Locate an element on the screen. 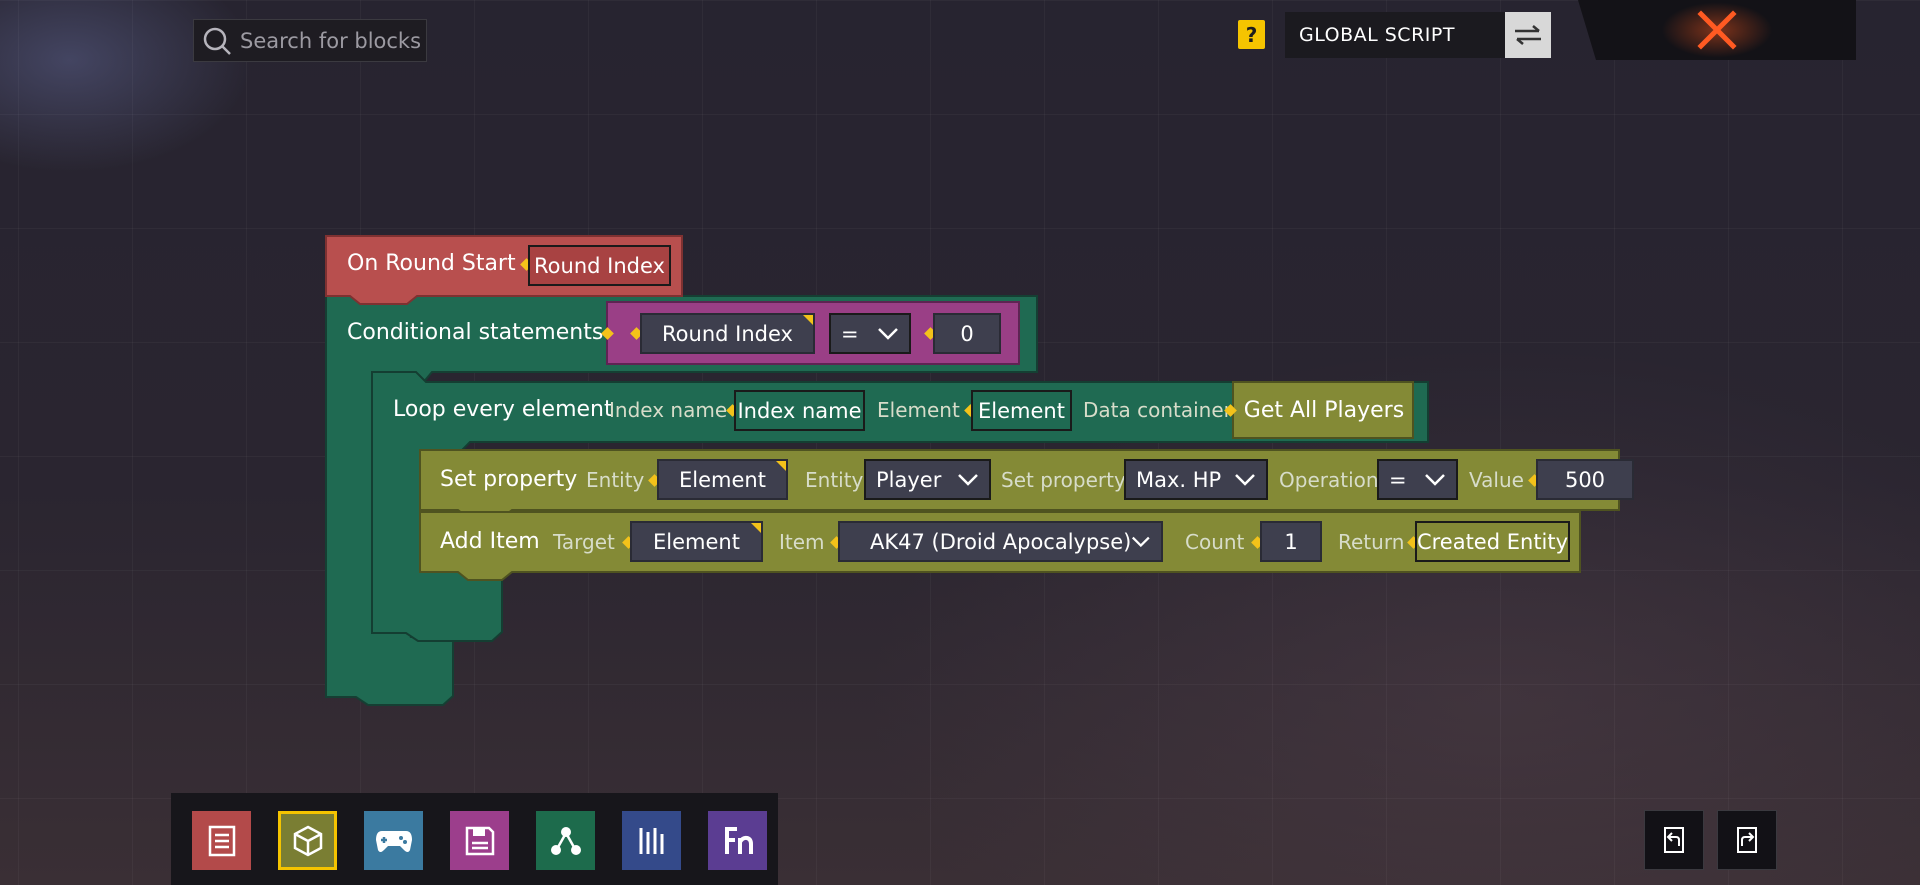  add-item-return-variable: Created Entity is located at coordinates (1492, 541).